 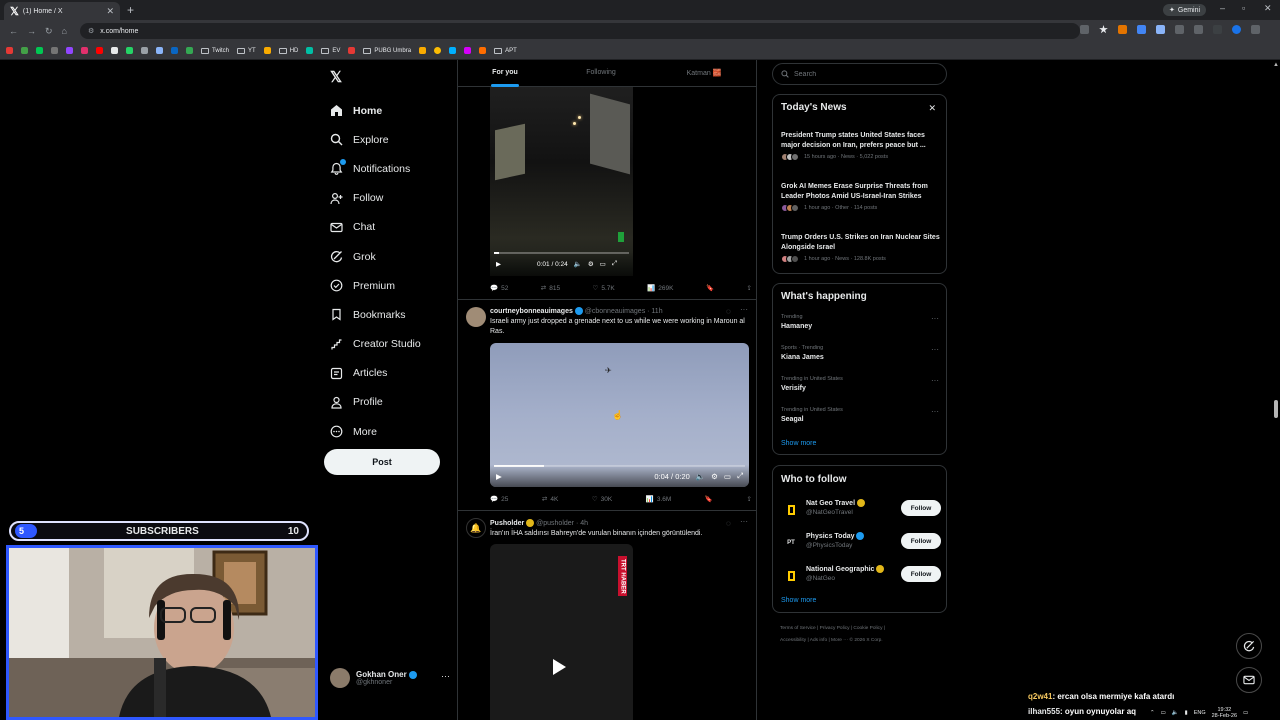 I want to click on trend-item: Trending in United States Seagal ···, so click(x=861, y=415).